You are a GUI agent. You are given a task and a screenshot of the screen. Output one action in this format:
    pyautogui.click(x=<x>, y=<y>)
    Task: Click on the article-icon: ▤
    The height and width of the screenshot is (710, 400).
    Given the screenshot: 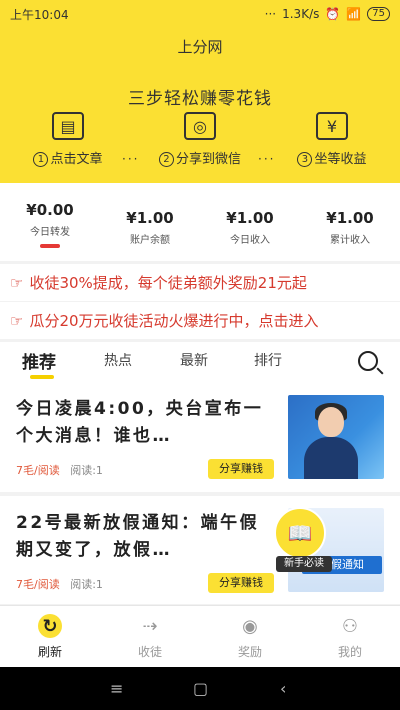 What is the action you would take?
    pyautogui.click(x=68, y=126)
    